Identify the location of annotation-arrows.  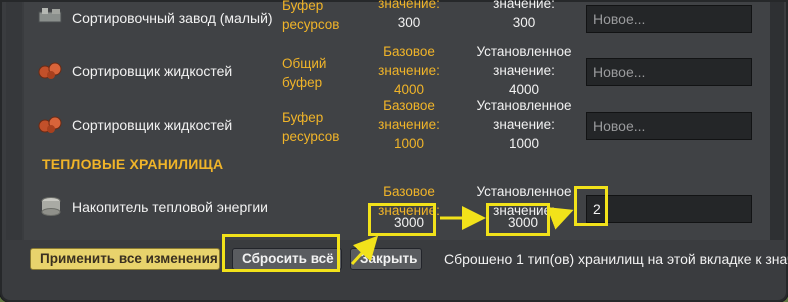
(462, 236).